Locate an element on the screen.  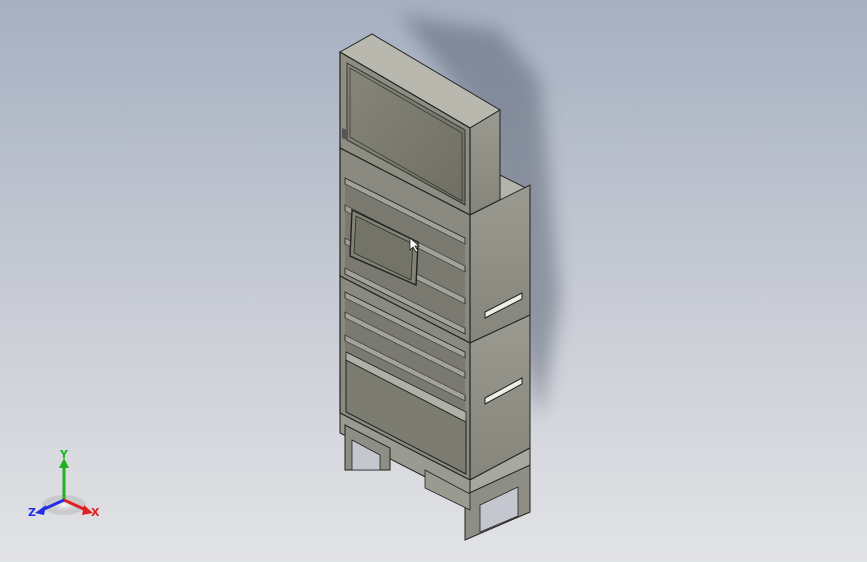
axis-triad: Y X Z is located at coordinates (64, 483).